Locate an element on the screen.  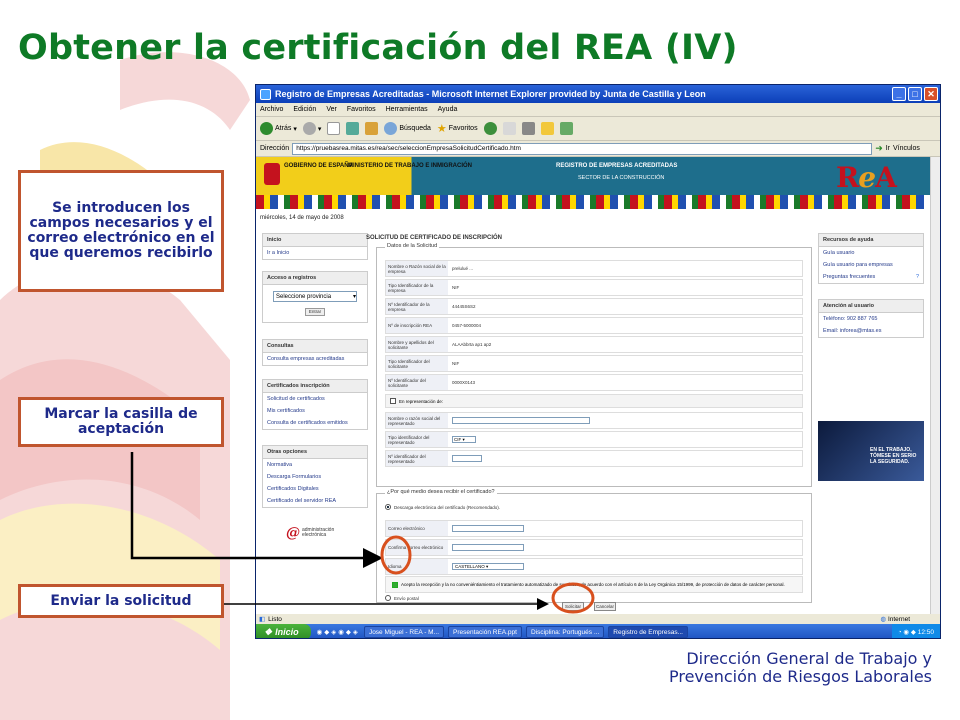
folder-icon is located at coordinates (547, 128).